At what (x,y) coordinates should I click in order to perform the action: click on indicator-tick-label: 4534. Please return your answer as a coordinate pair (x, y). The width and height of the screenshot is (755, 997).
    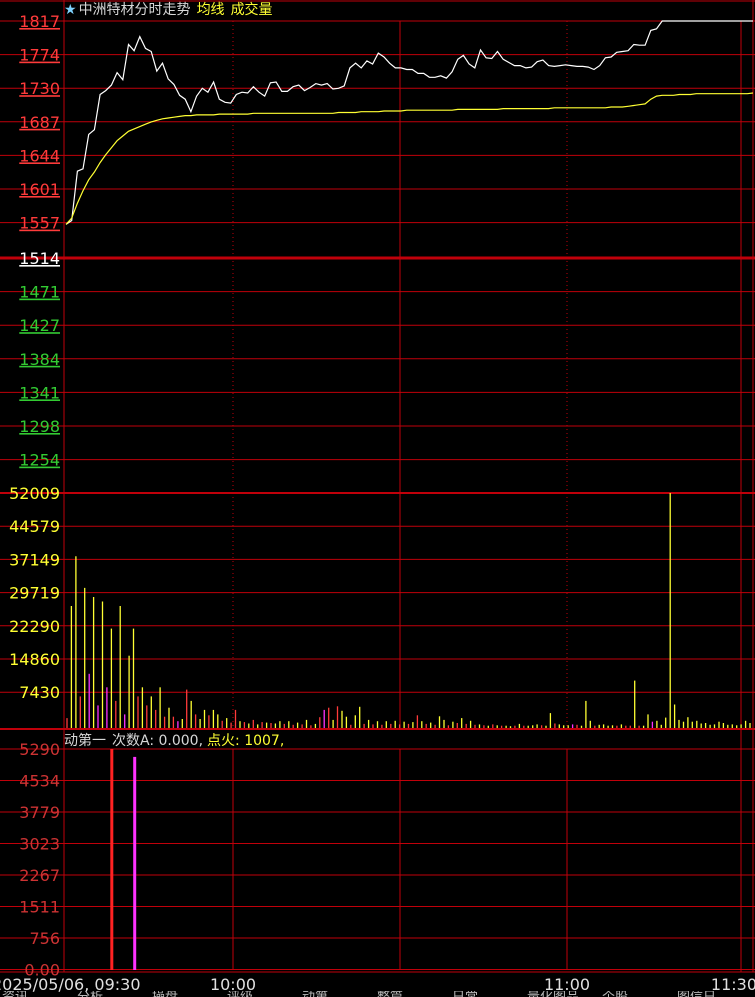
    Looking at the image, I should click on (39, 781).